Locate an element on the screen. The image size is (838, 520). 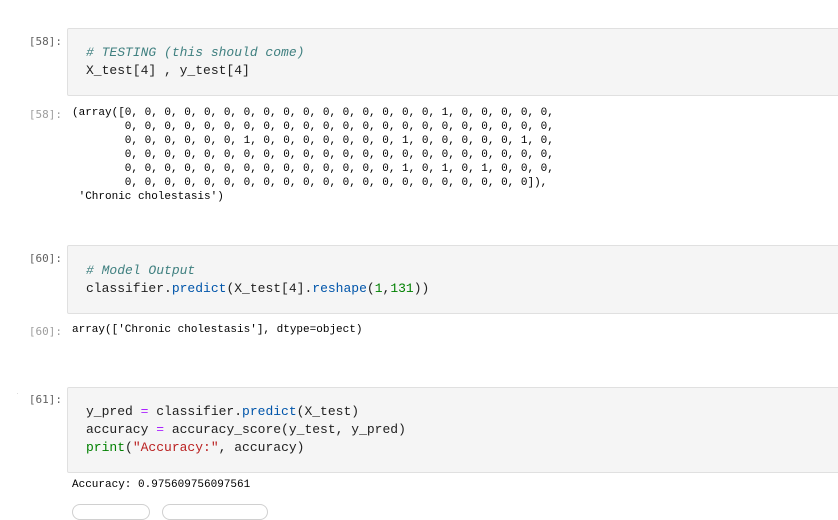
code-token: accuracy_score(y_test, y_pred) is located at coordinates (285, 429).